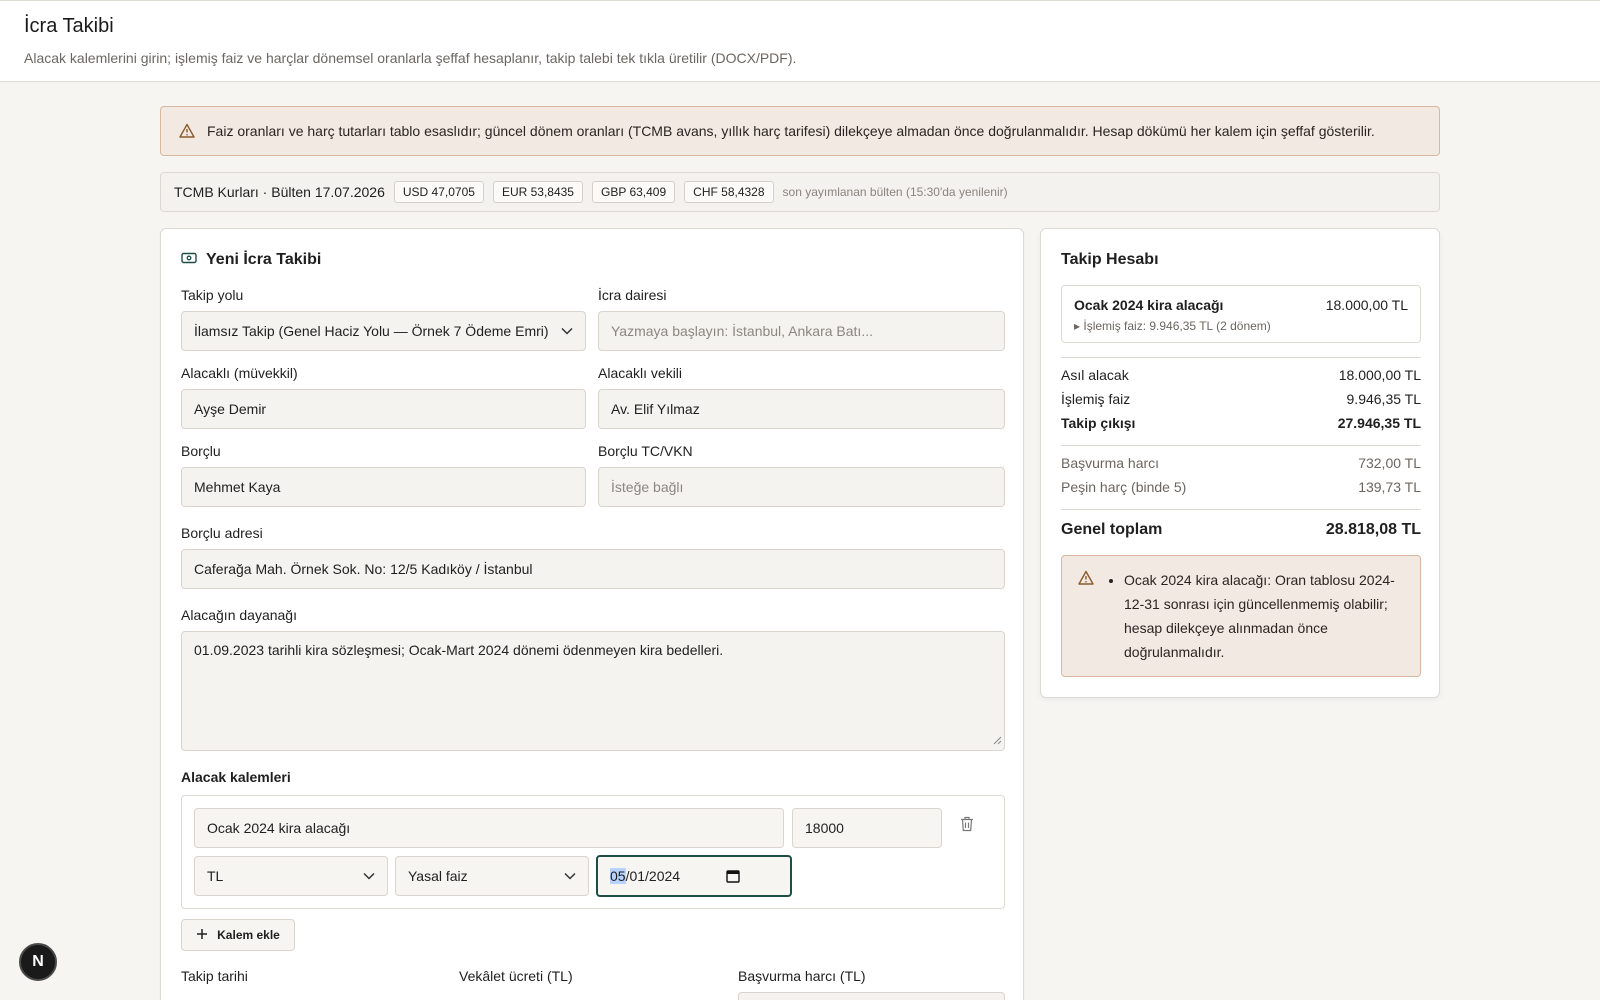 The width and height of the screenshot is (1600, 1000). What do you see at coordinates (824, 828) in the screenshot?
I see `kalem-amount-value: 18000` at bounding box center [824, 828].